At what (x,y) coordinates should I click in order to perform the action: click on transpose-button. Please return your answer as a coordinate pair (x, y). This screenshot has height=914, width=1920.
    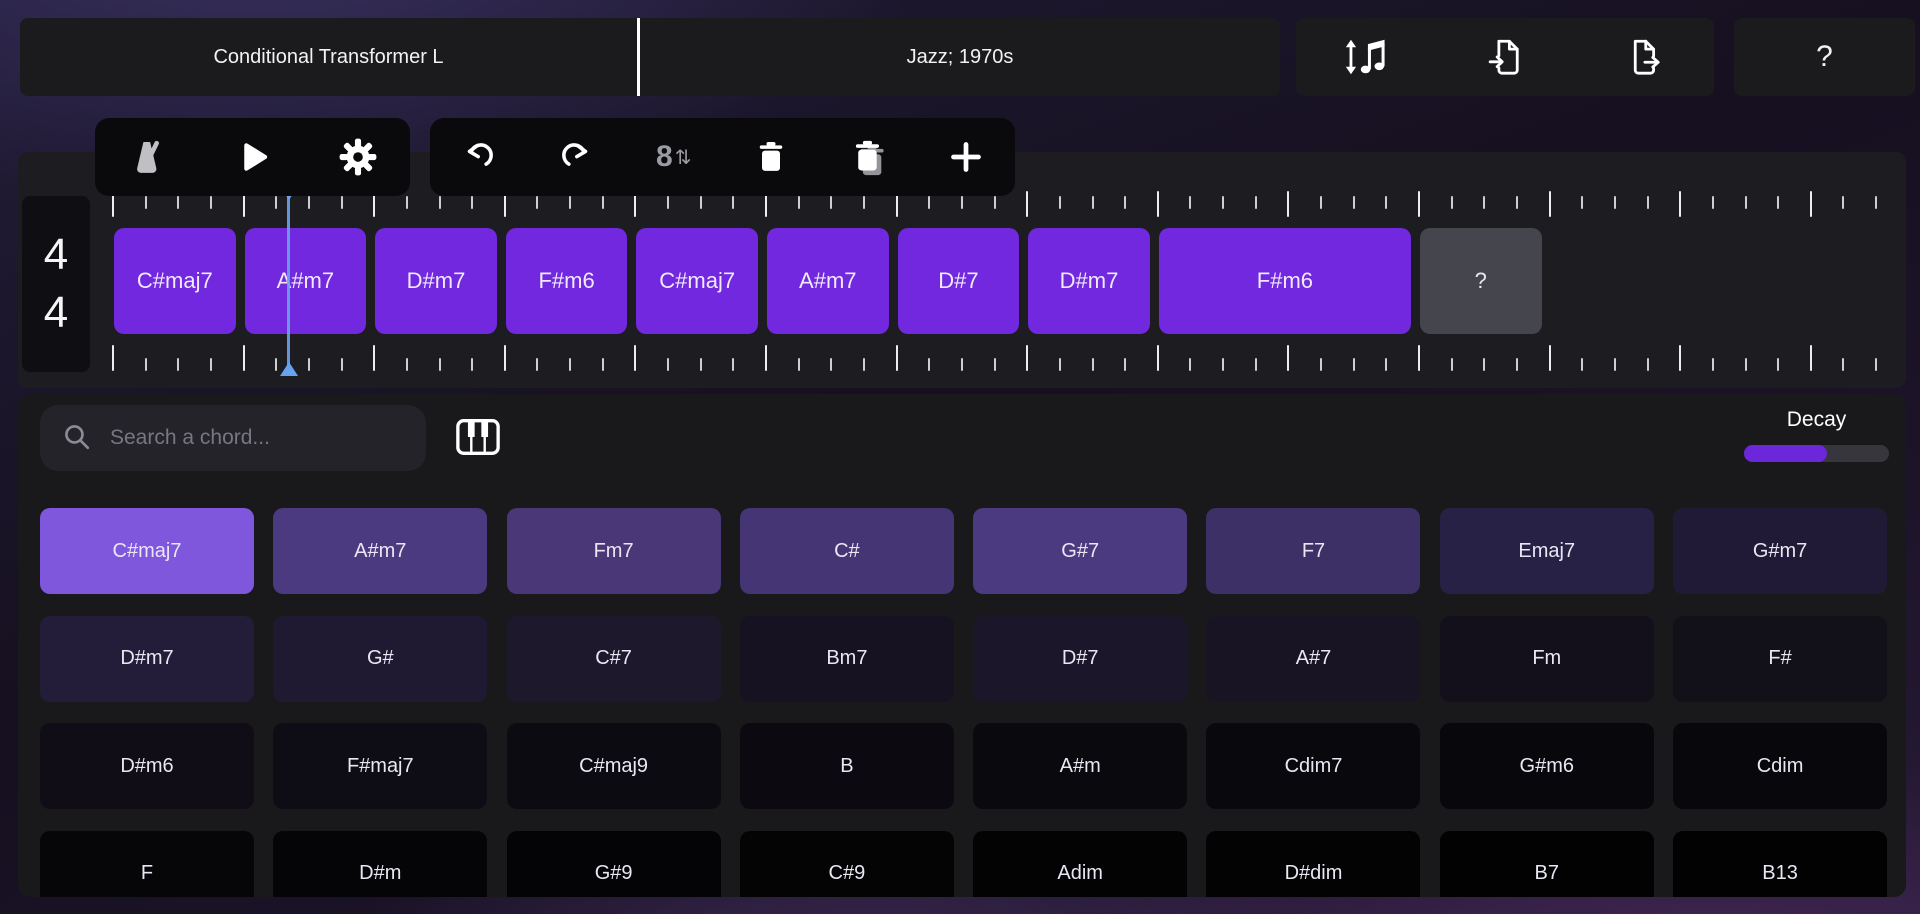
    Looking at the image, I should click on (1366, 57).